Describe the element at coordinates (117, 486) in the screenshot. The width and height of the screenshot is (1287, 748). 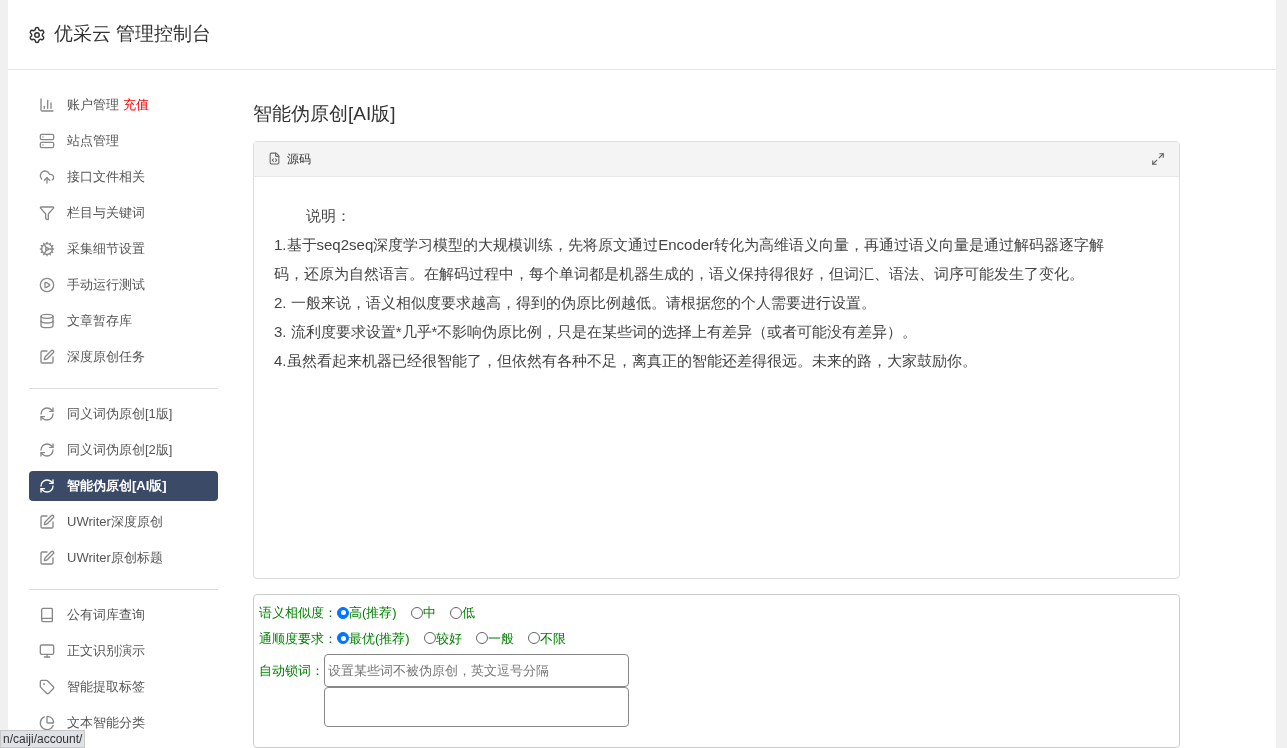
I see `sidebar-label: 智能伪原创[AI版]` at that location.